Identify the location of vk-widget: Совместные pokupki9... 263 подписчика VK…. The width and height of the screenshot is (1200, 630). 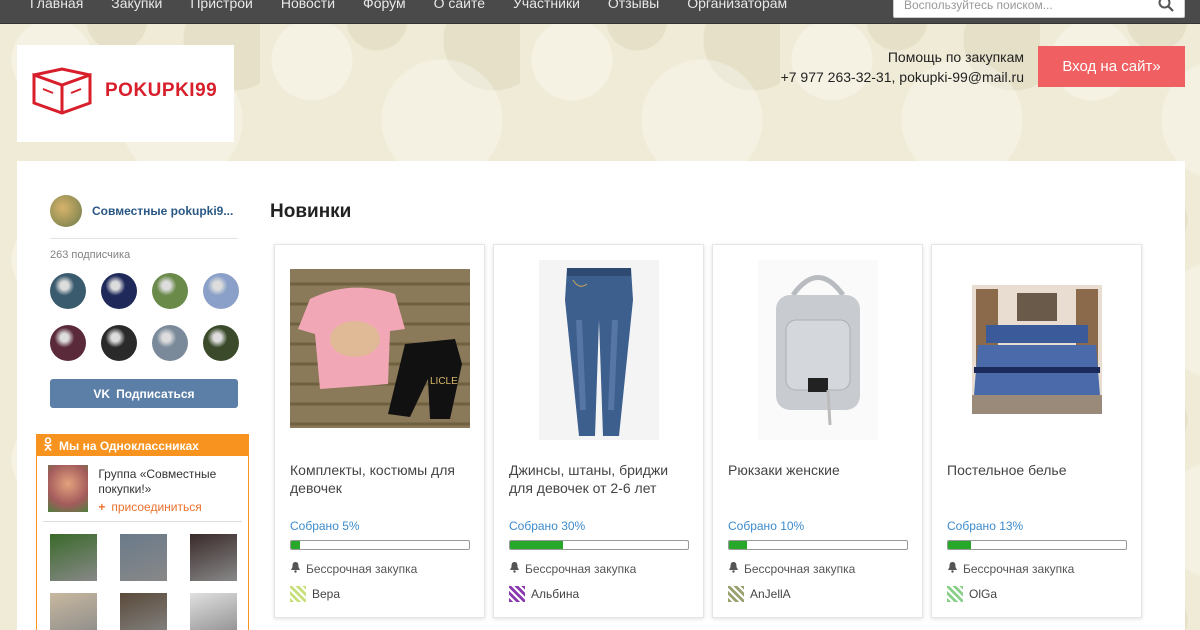
(144, 301).